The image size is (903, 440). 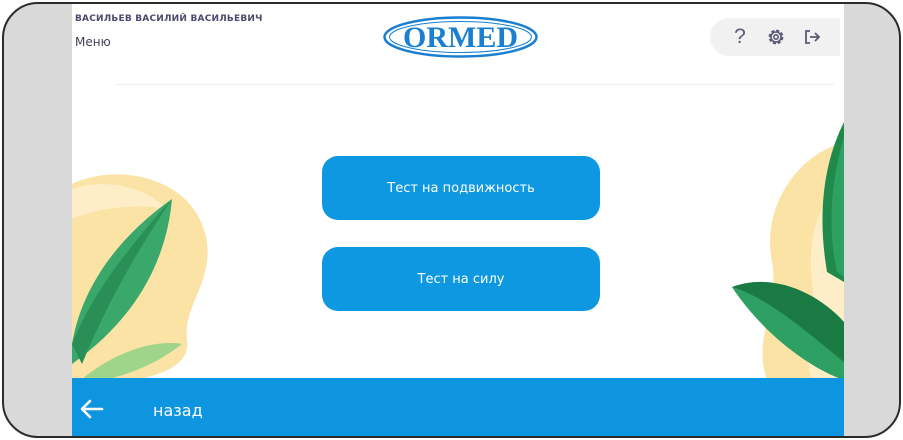 I want to click on header-toolbar: ?, so click(x=775, y=37).